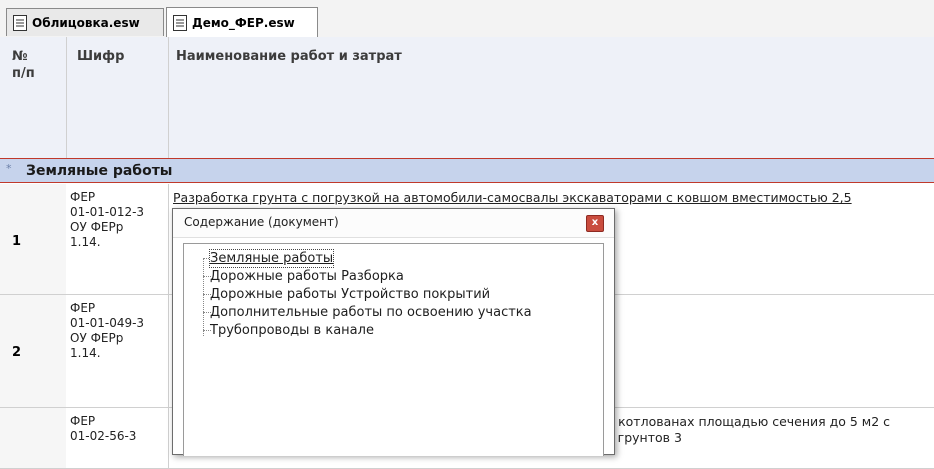  I want to click on tree-item-pokrytiya: Дорожные работы Устройство покрытий, so click(350, 294).